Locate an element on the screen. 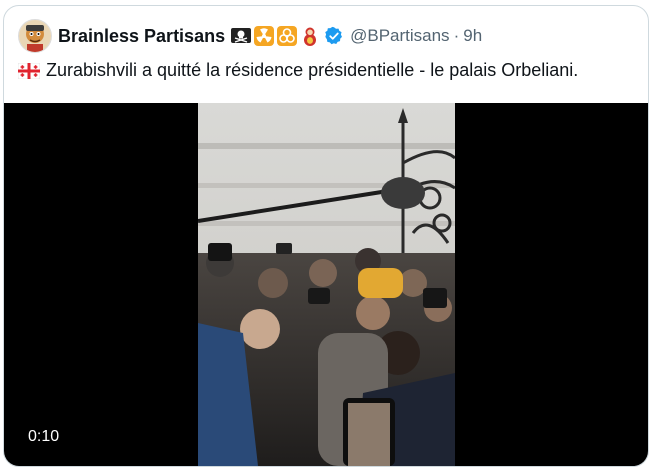  matryoshka-doll-icon is located at coordinates (310, 36).